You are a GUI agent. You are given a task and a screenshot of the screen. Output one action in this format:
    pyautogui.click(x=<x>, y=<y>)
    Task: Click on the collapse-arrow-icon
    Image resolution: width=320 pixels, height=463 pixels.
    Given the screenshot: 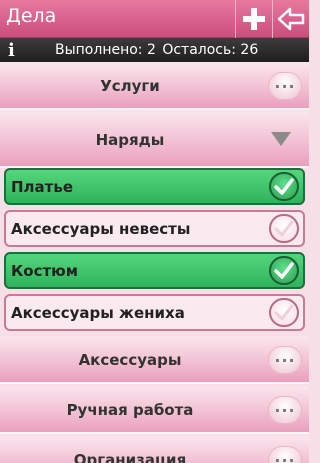 What is the action you would take?
    pyautogui.click(x=281, y=139)
    